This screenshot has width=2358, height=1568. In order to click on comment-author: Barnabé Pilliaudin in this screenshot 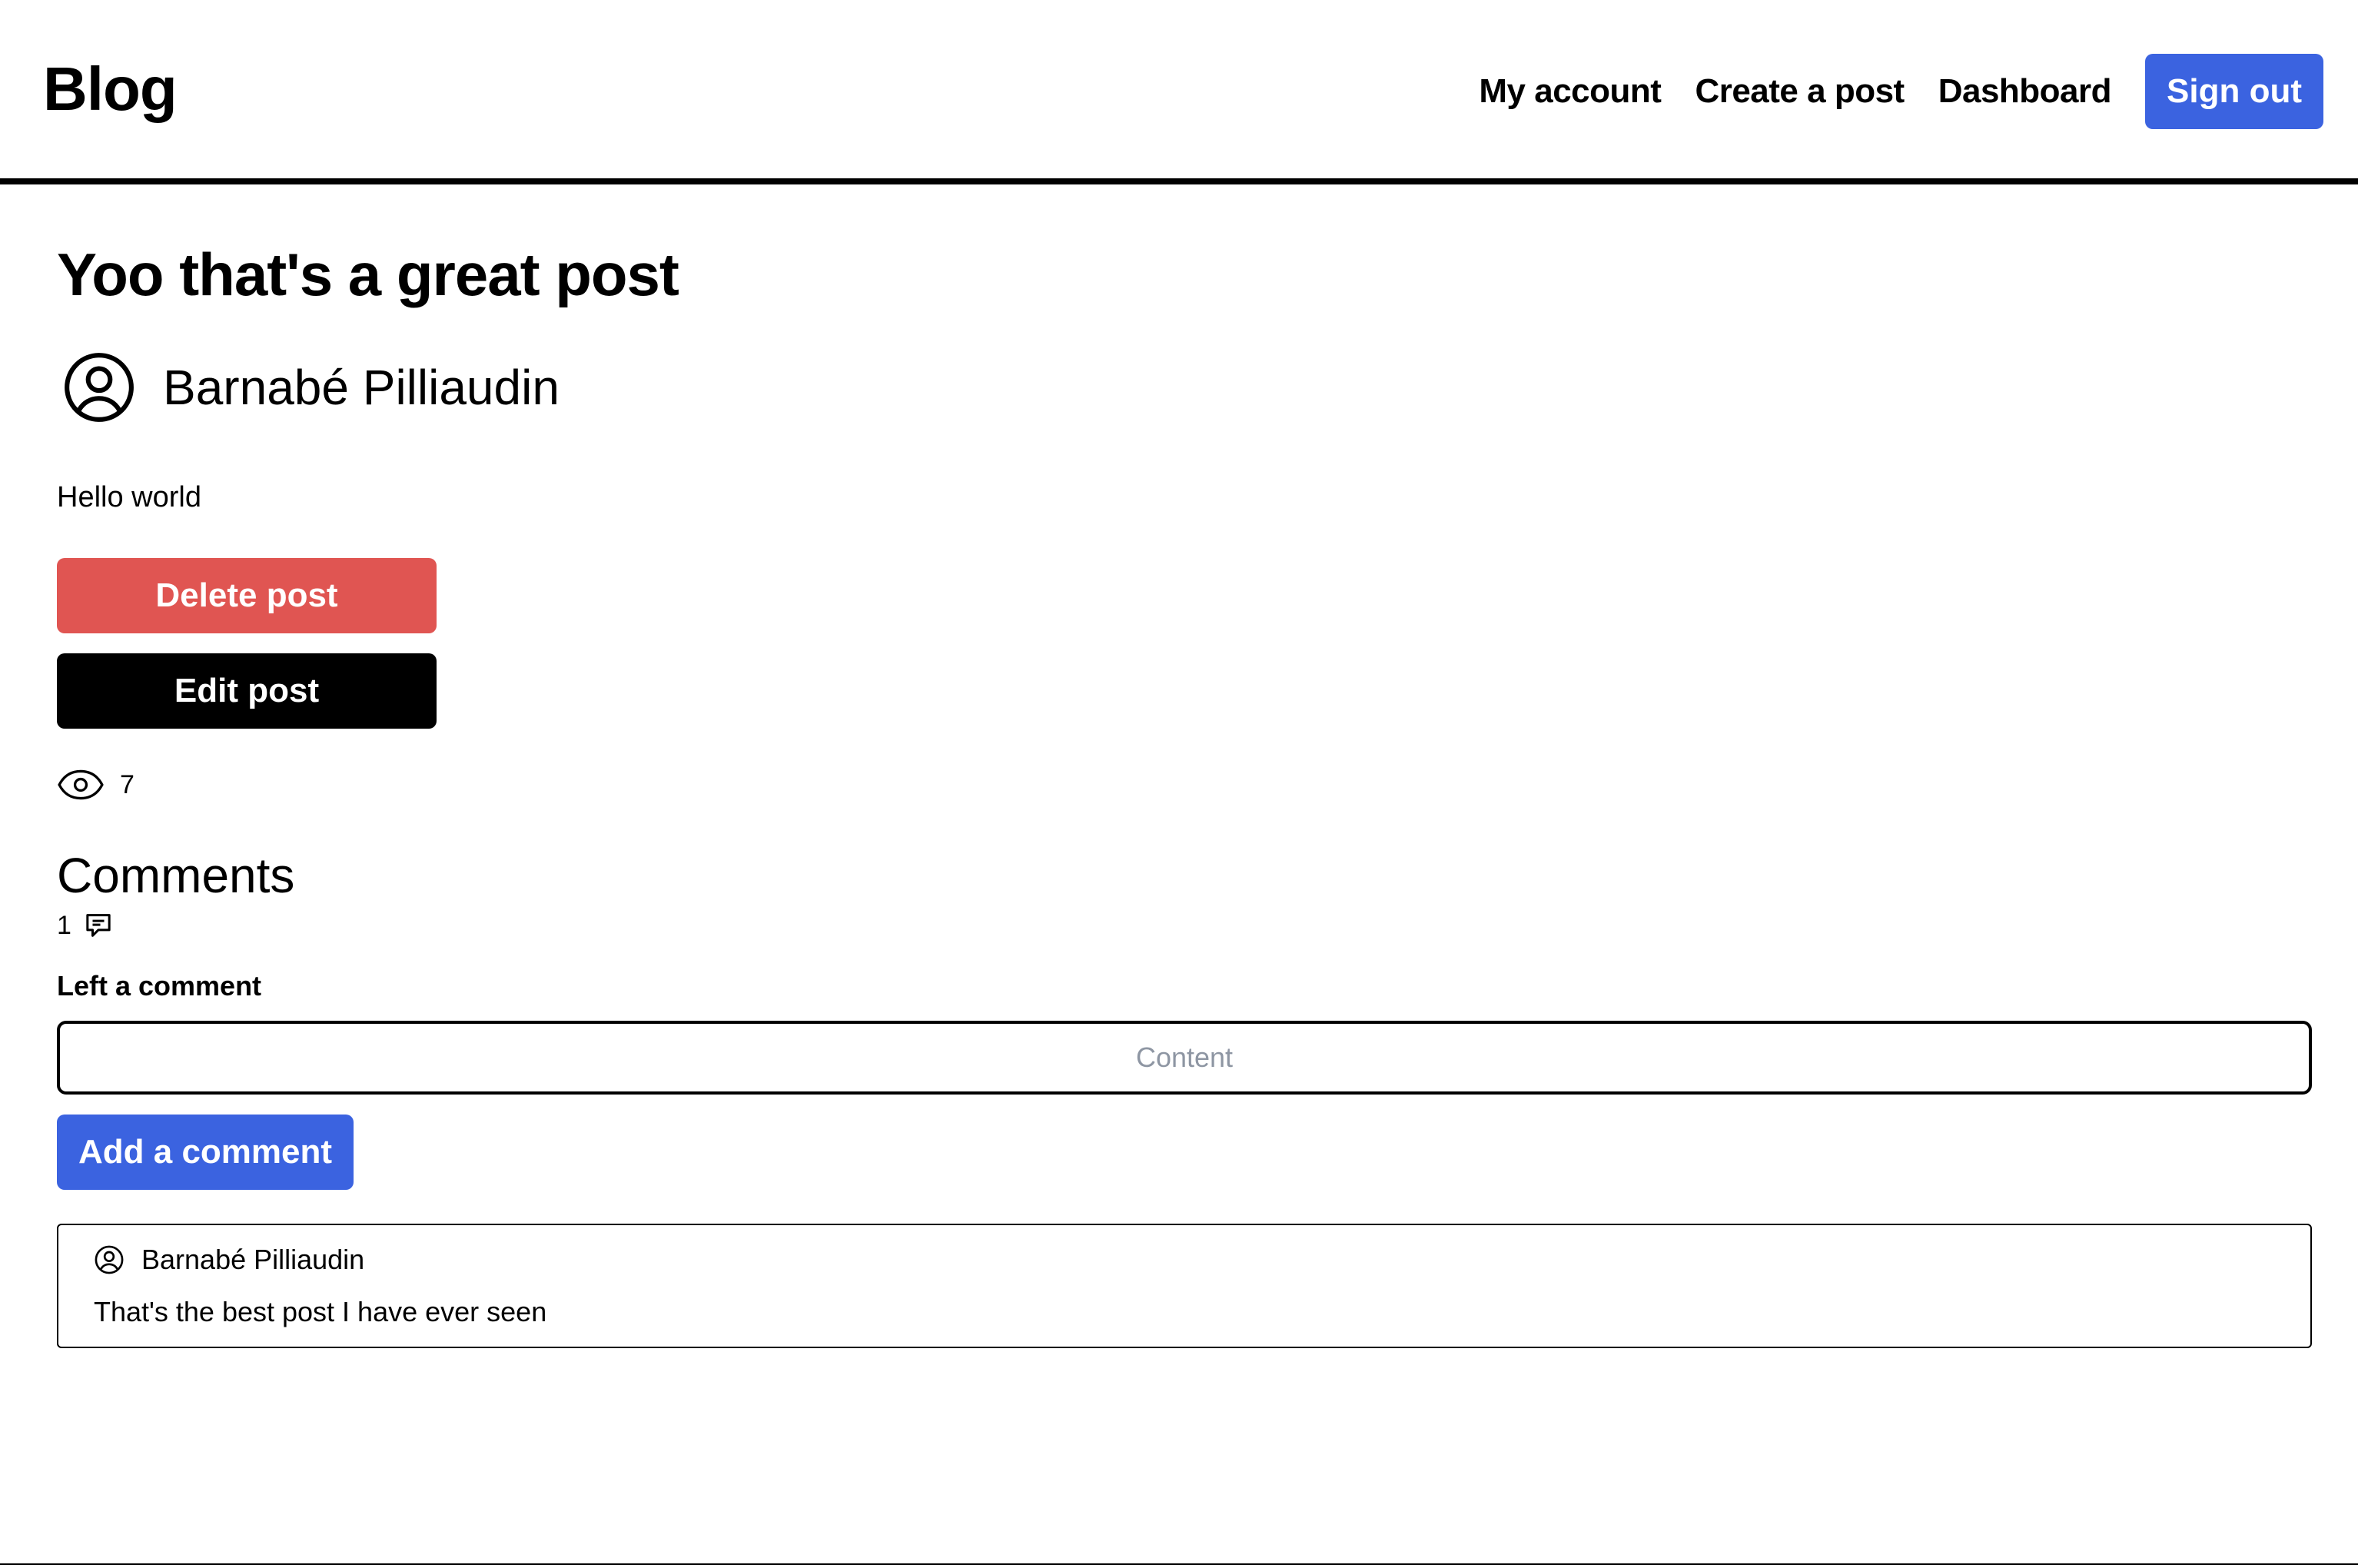, I will do `click(229, 1259)`.